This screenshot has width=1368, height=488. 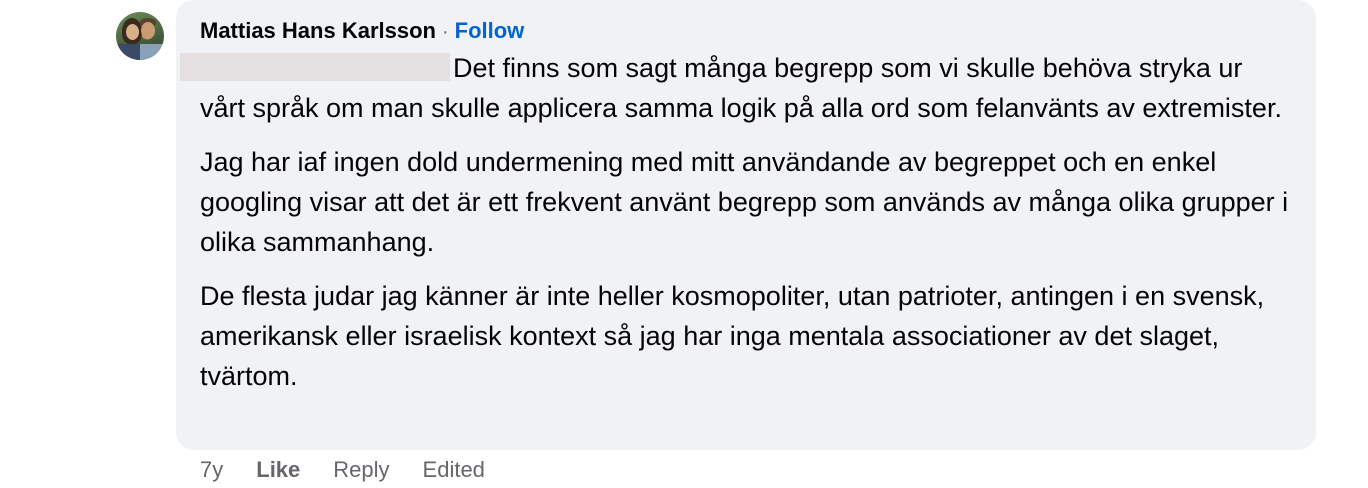 What do you see at coordinates (454, 470) in the screenshot?
I see `edited-label: Edited` at bounding box center [454, 470].